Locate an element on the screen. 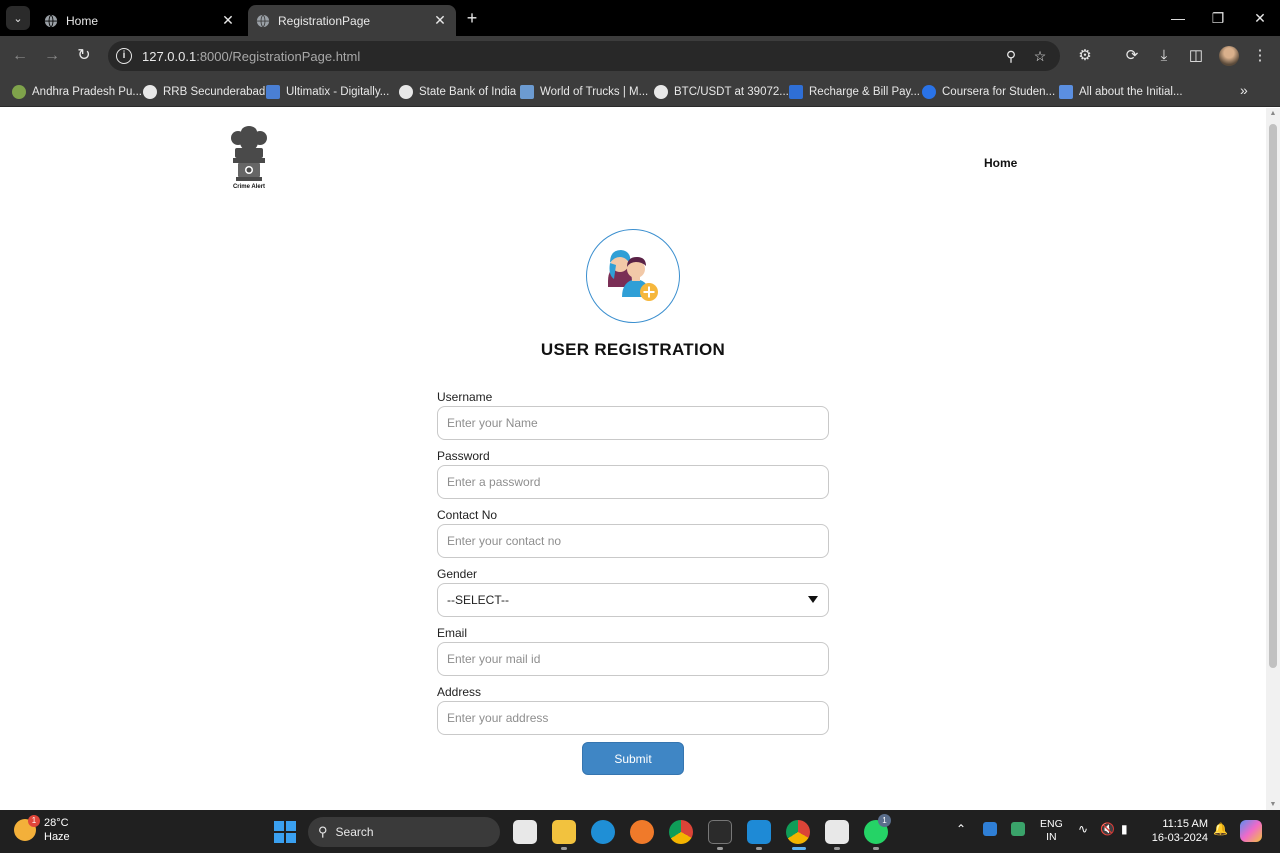  username-label: Username is located at coordinates (465, 397).